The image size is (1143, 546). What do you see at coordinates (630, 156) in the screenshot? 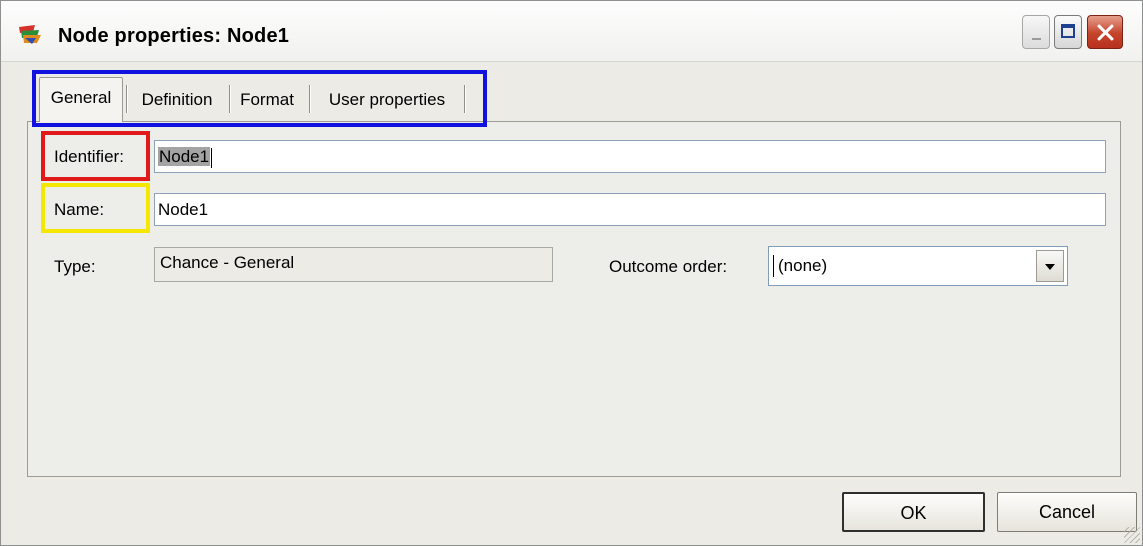
I see `identifier-field: Node1` at bounding box center [630, 156].